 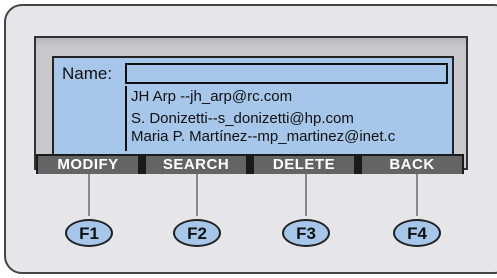 I want to click on f3-key: F3, so click(x=306, y=233).